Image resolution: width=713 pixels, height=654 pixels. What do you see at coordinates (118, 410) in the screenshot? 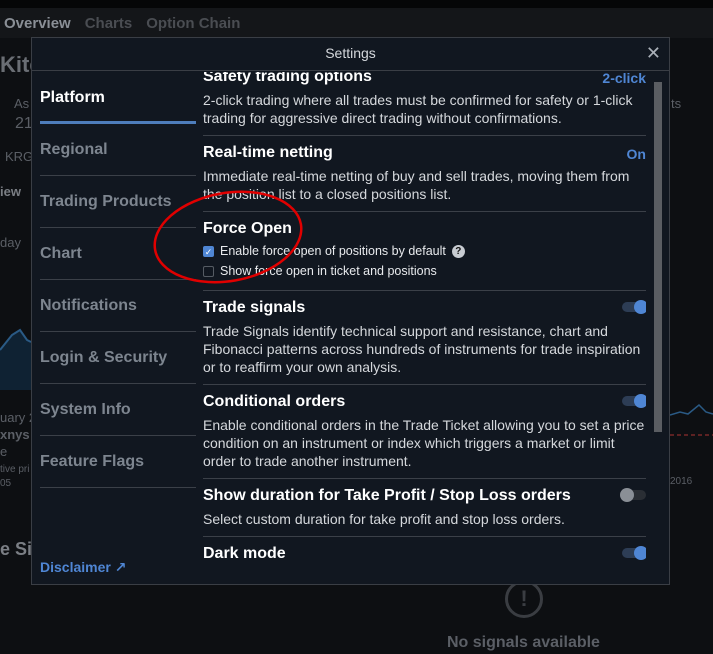
I see `sidebar-item-system-info: System Info` at bounding box center [118, 410].